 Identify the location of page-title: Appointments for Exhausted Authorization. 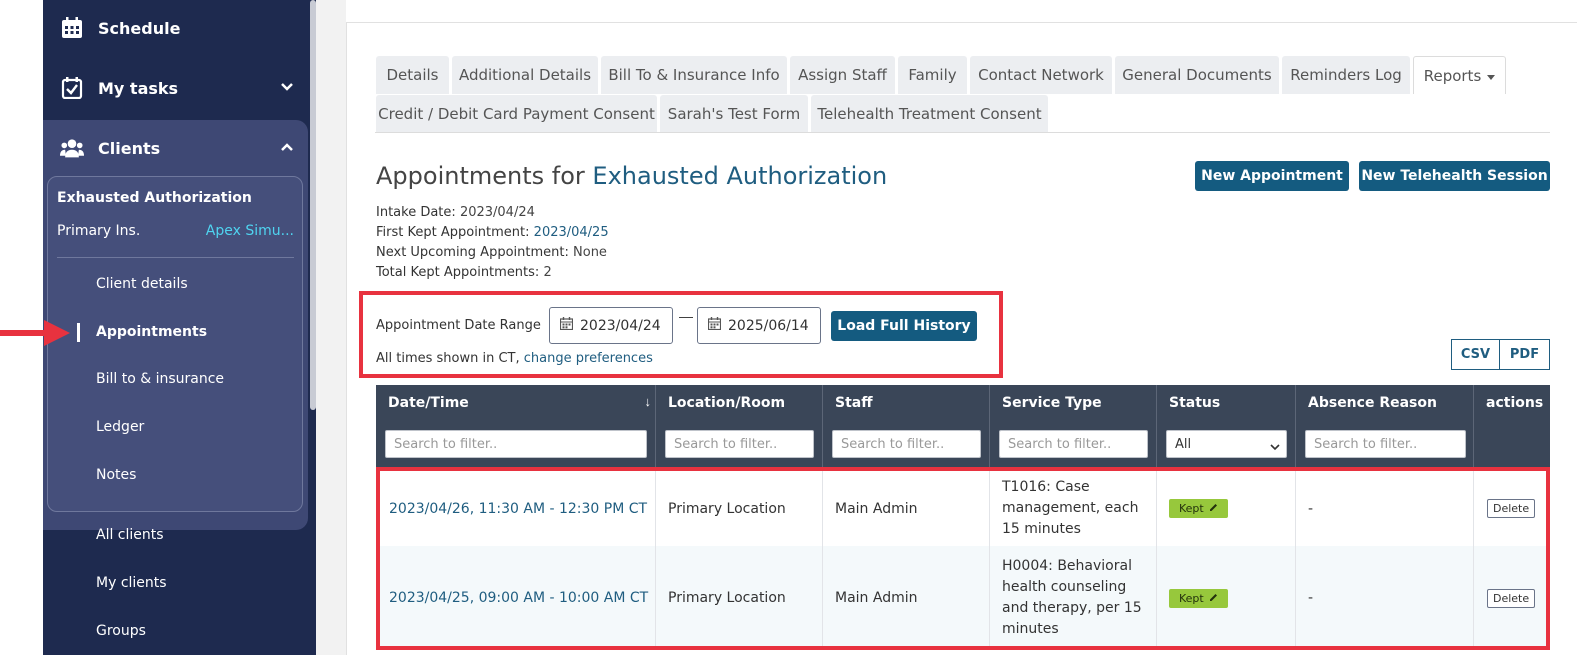
(631, 176).